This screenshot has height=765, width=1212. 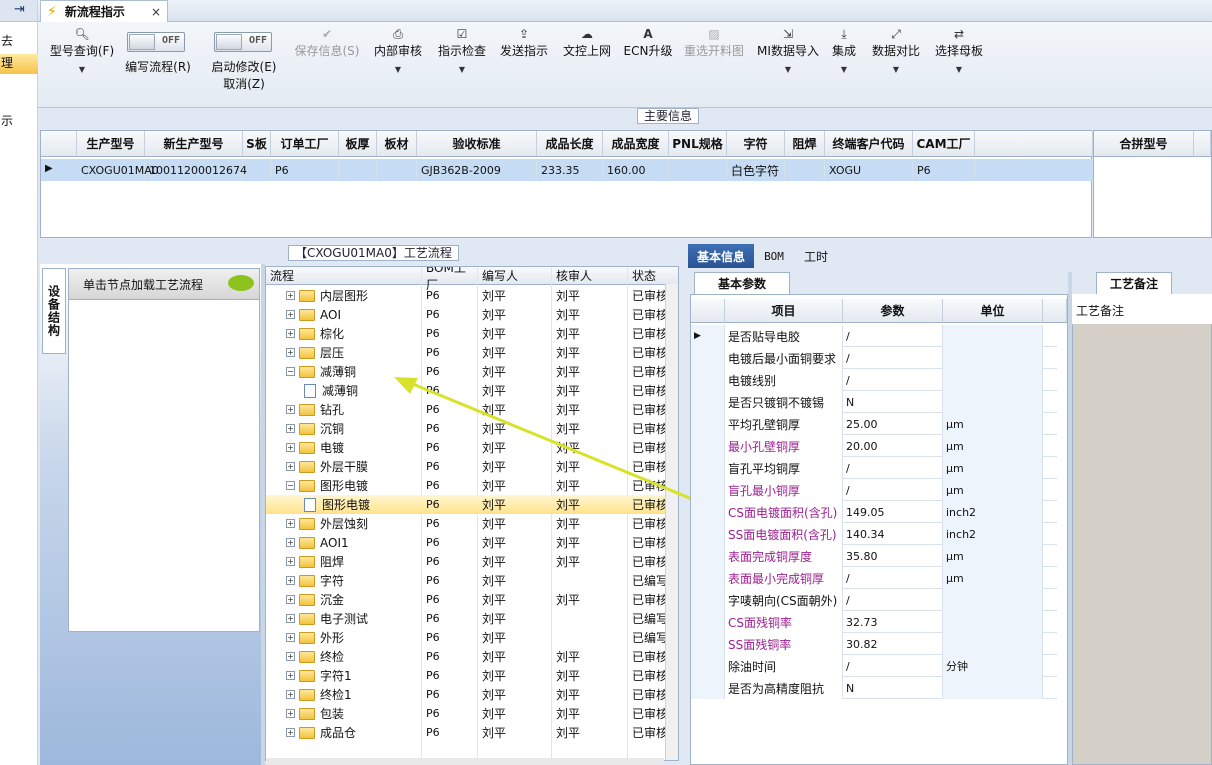 What do you see at coordinates (19, 40) in the screenshot?
I see `left-nav-item-1: 去` at bounding box center [19, 40].